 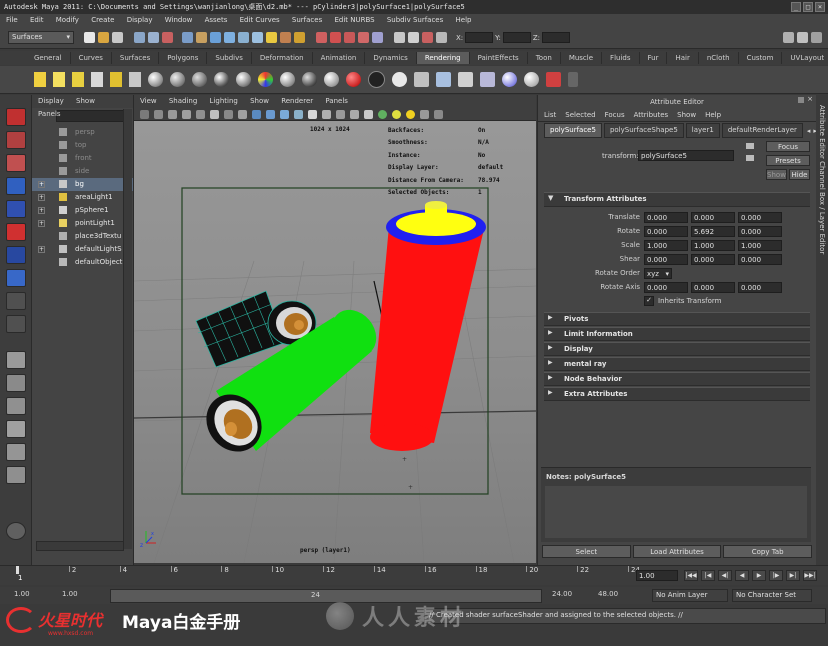 What do you see at coordinates (16, 531) in the screenshot?
I see `mental-ray-toolbox-icon` at bounding box center [16, 531].